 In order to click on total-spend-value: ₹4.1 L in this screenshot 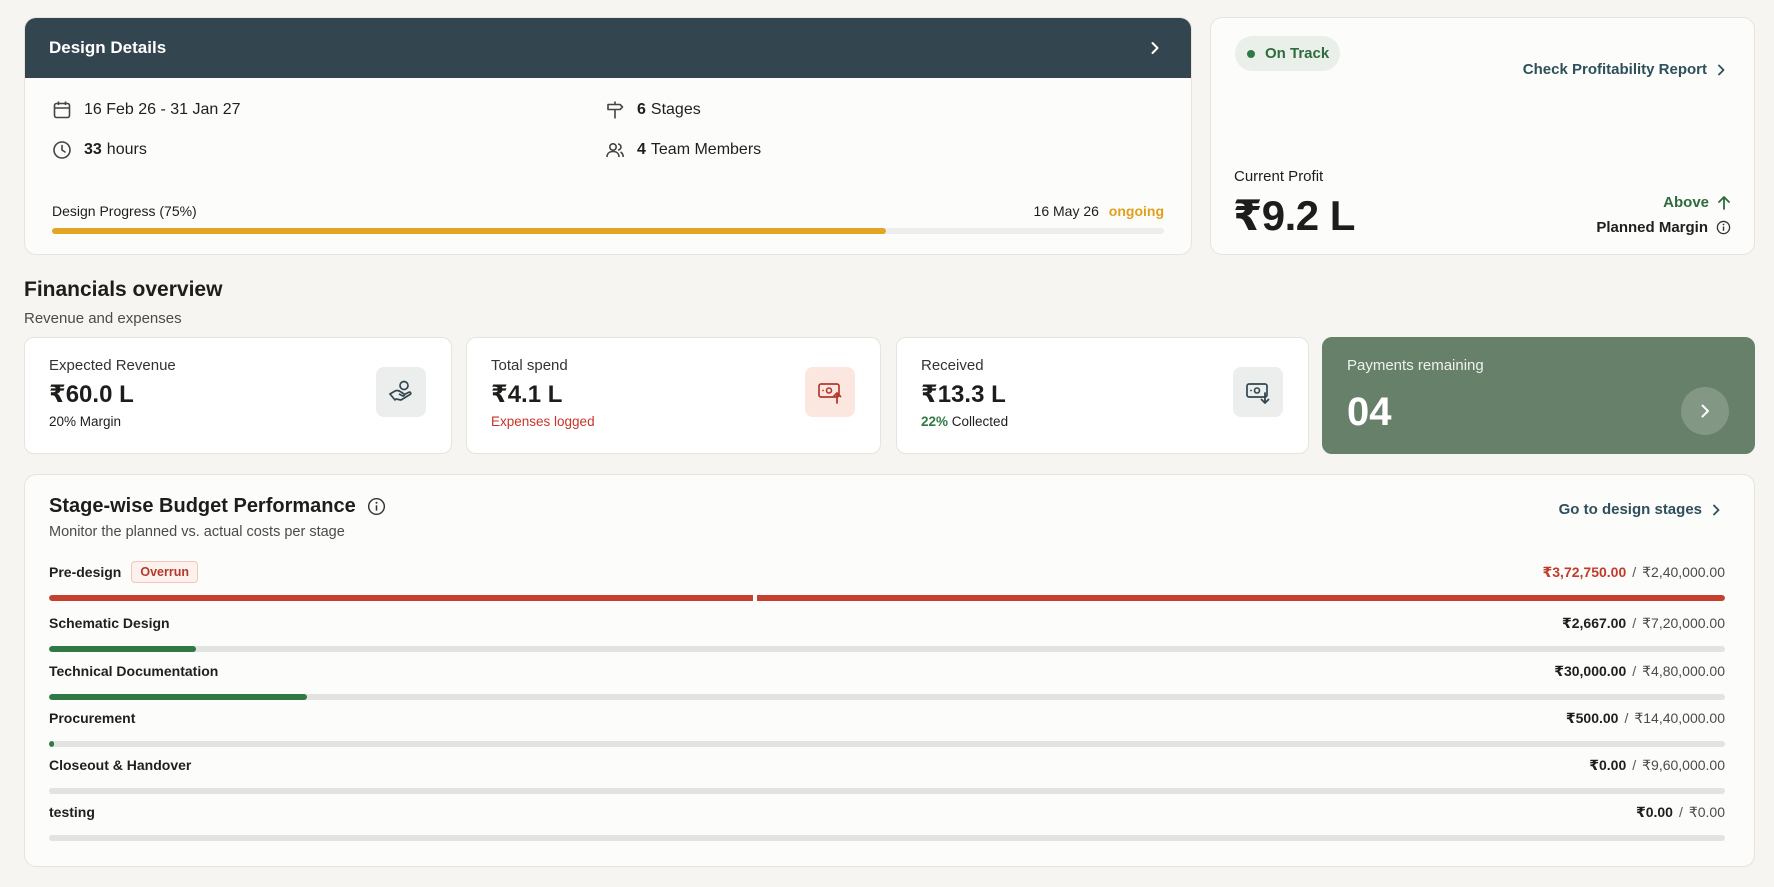, I will do `click(527, 394)`.